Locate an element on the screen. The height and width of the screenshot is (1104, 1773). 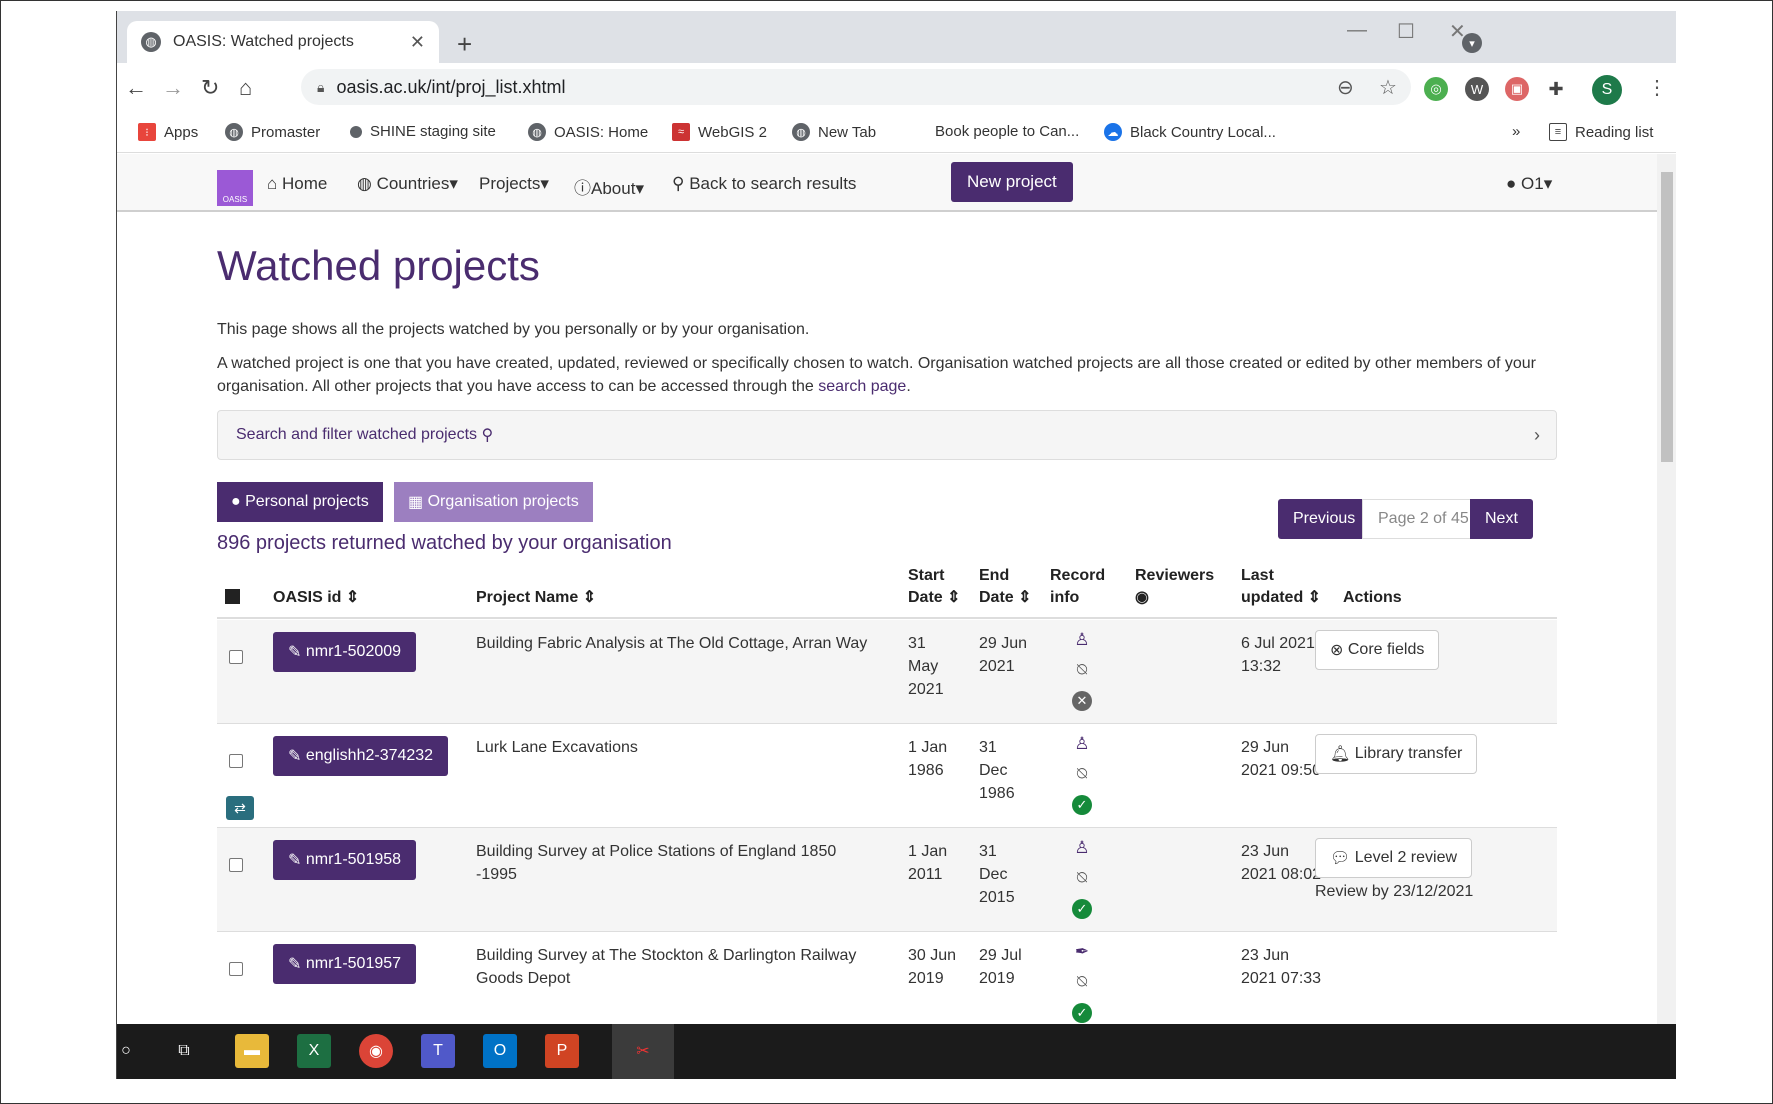
bookmark-new-tab: ◍ New Tab is located at coordinates (834, 132).